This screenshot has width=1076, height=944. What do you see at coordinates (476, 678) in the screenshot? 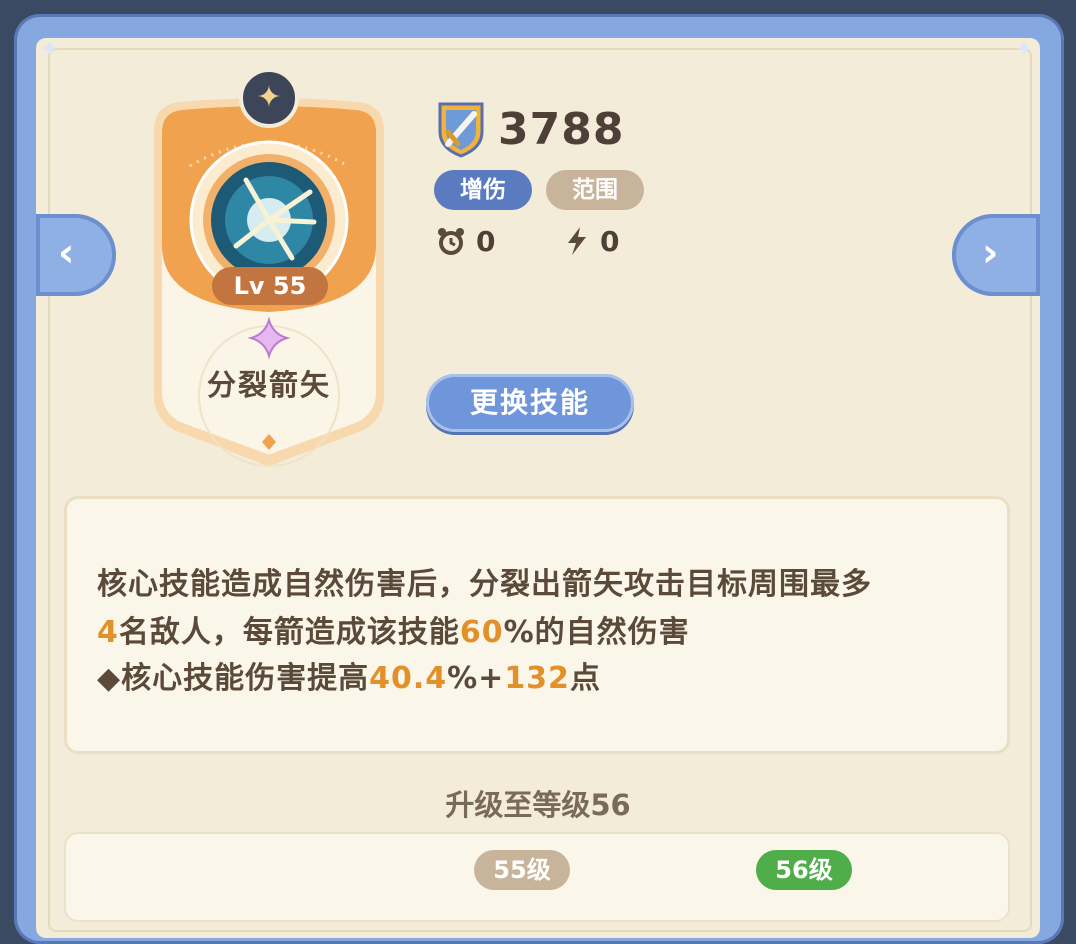
I see `description-text: %+` at bounding box center [476, 678].